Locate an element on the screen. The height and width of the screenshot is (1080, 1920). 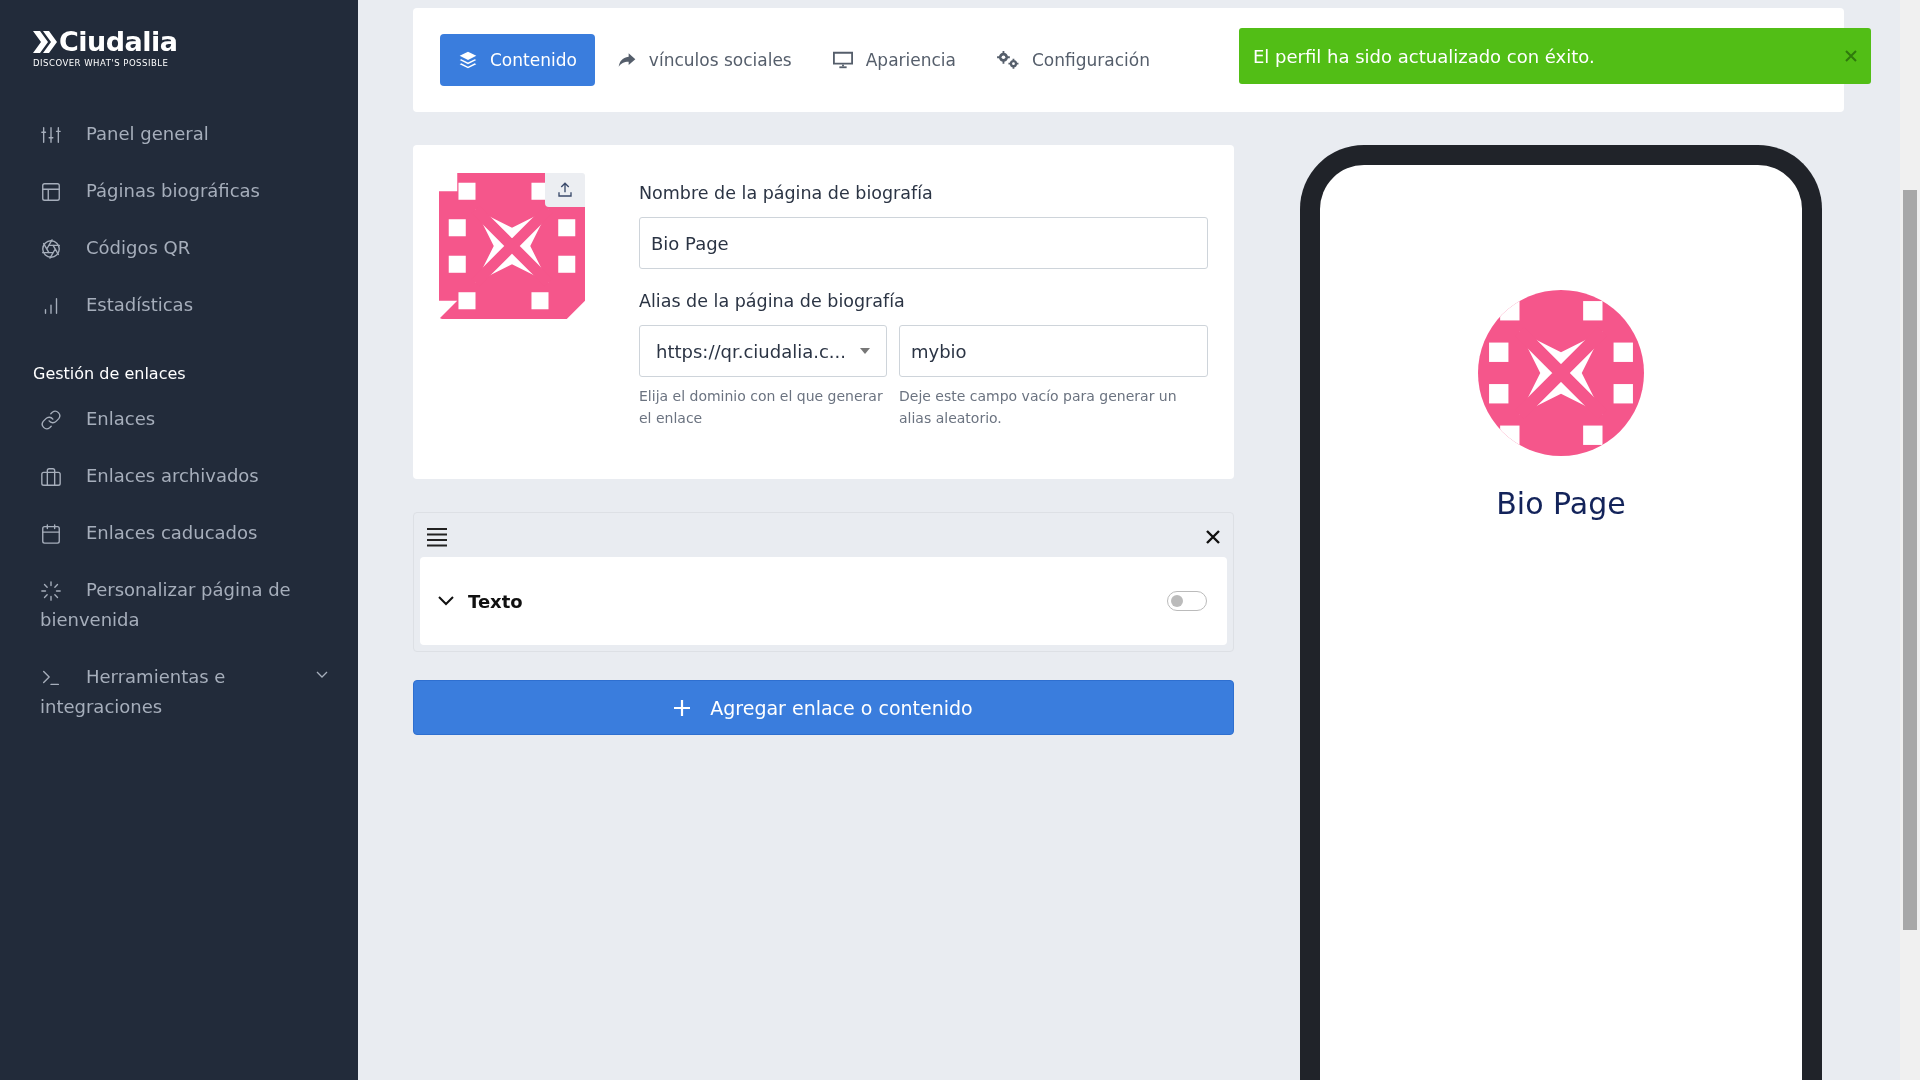
drag-handle-icon is located at coordinates (437, 537).